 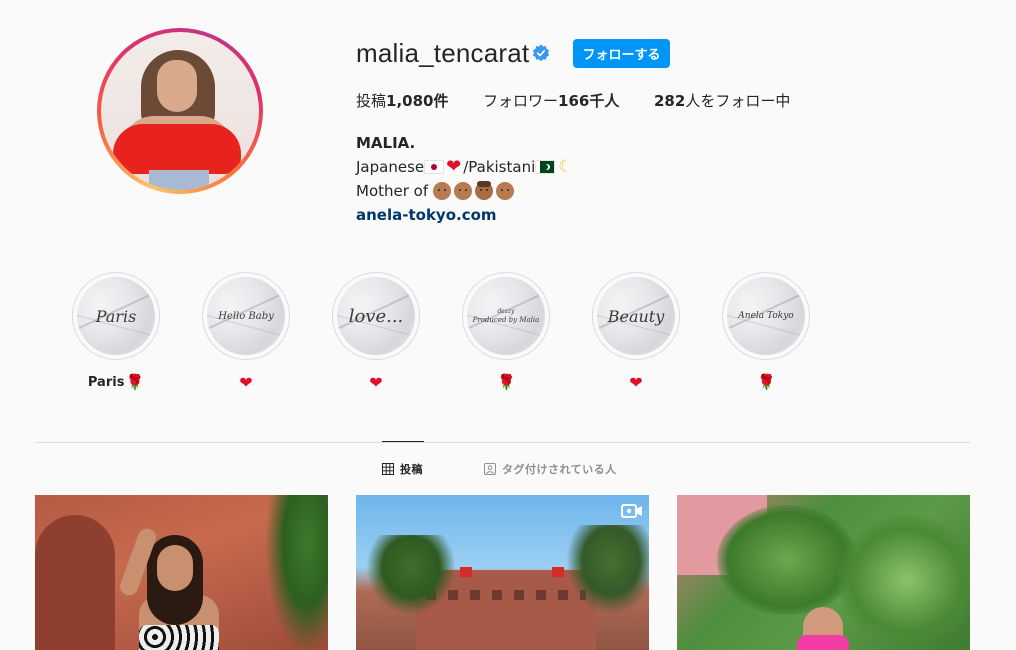 What do you see at coordinates (506, 320) in the screenshot?
I see `highlight-cover-text: Produced by Malia` at bounding box center [506, 320].